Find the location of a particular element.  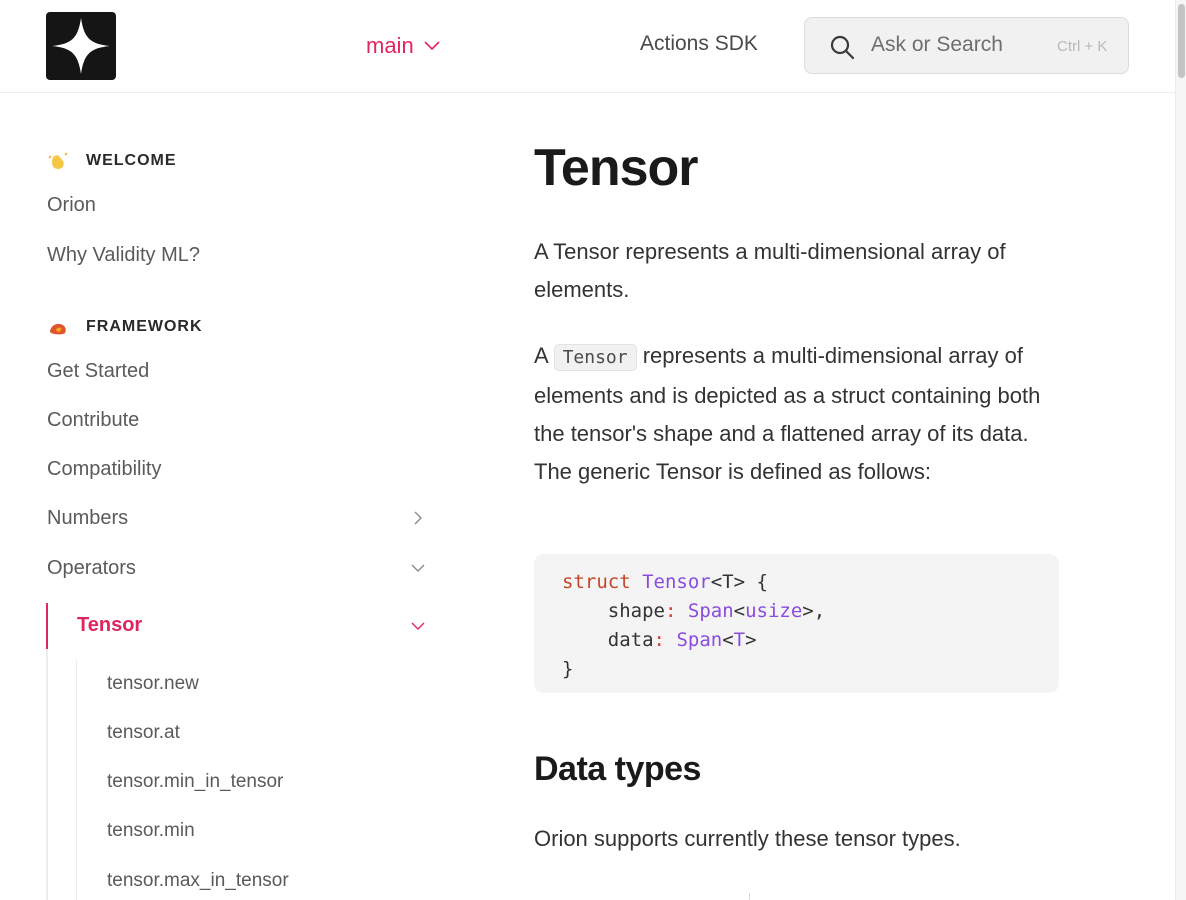

section-title-framework: FRAMEWORK is located at coordinates (144, 326).